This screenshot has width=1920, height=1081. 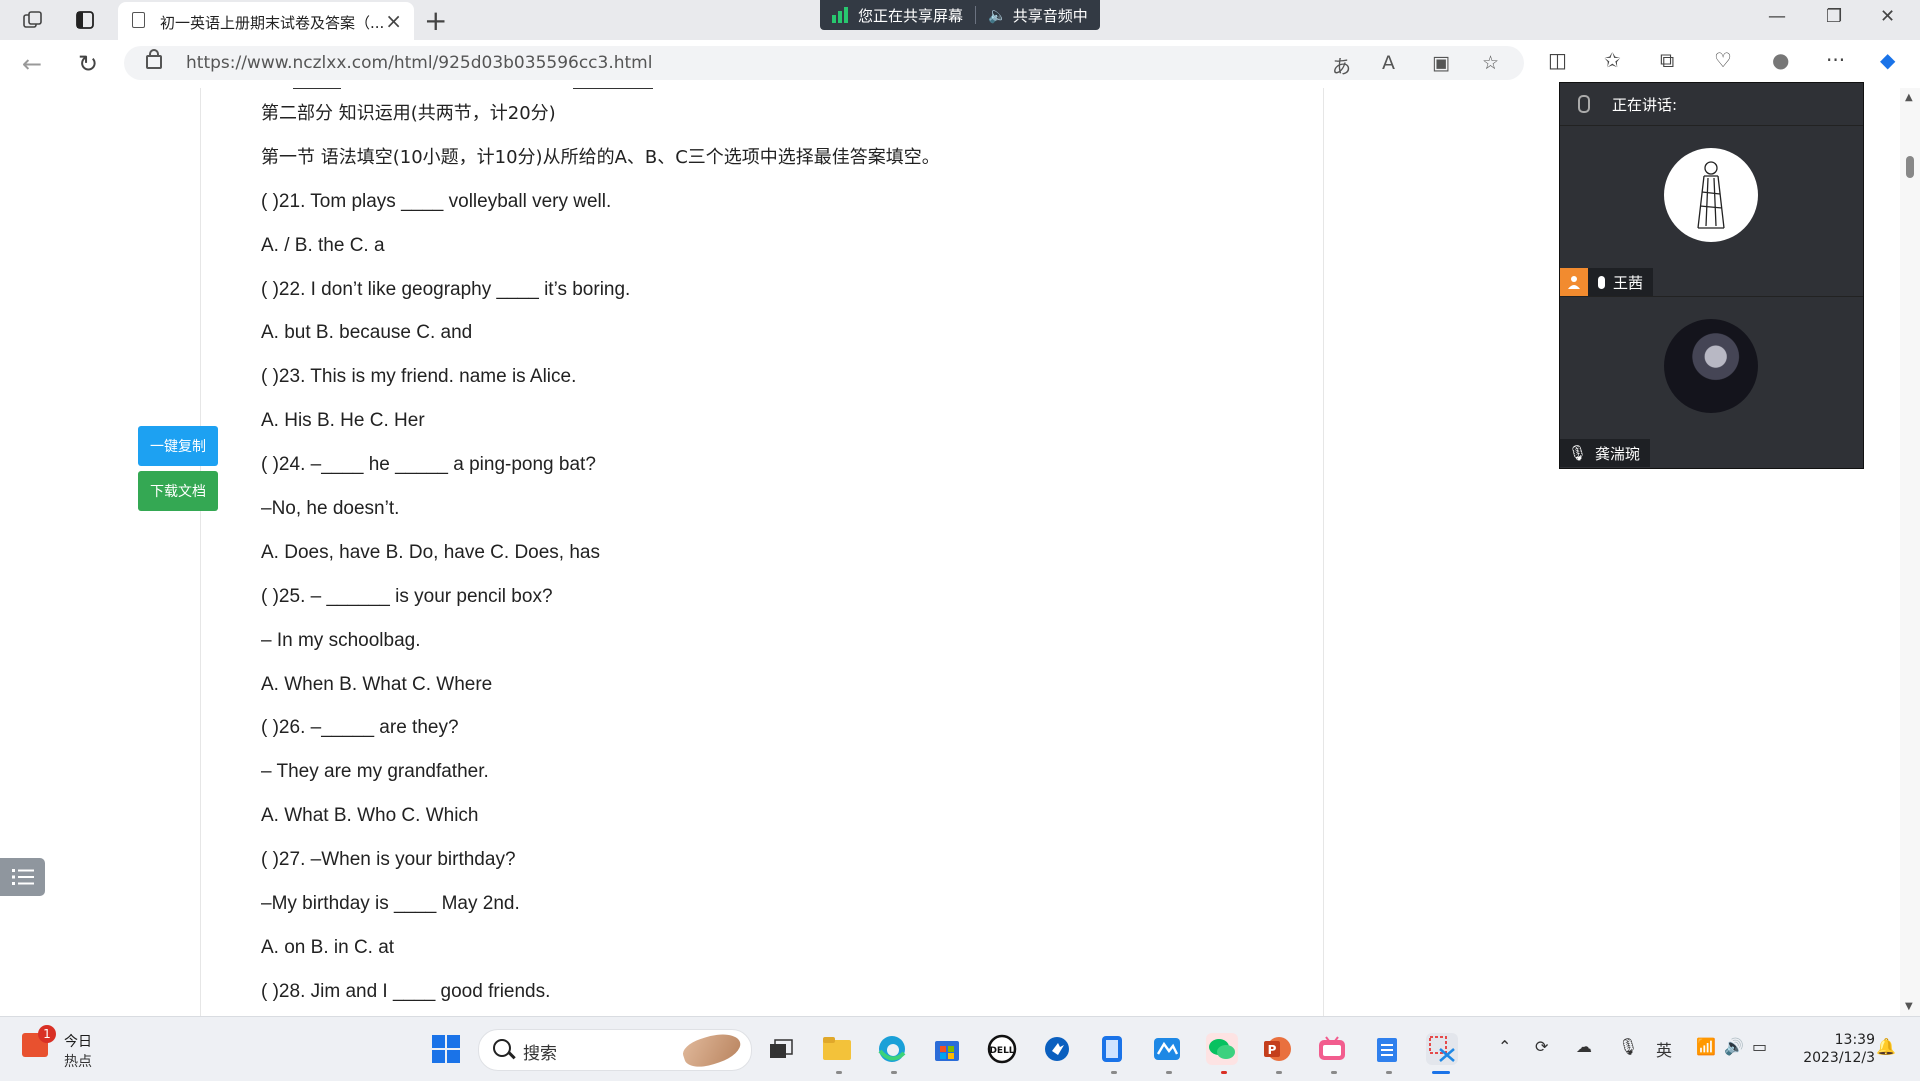 I want to click on sync-icon: ⟳, so click(x=1541, y=1046).